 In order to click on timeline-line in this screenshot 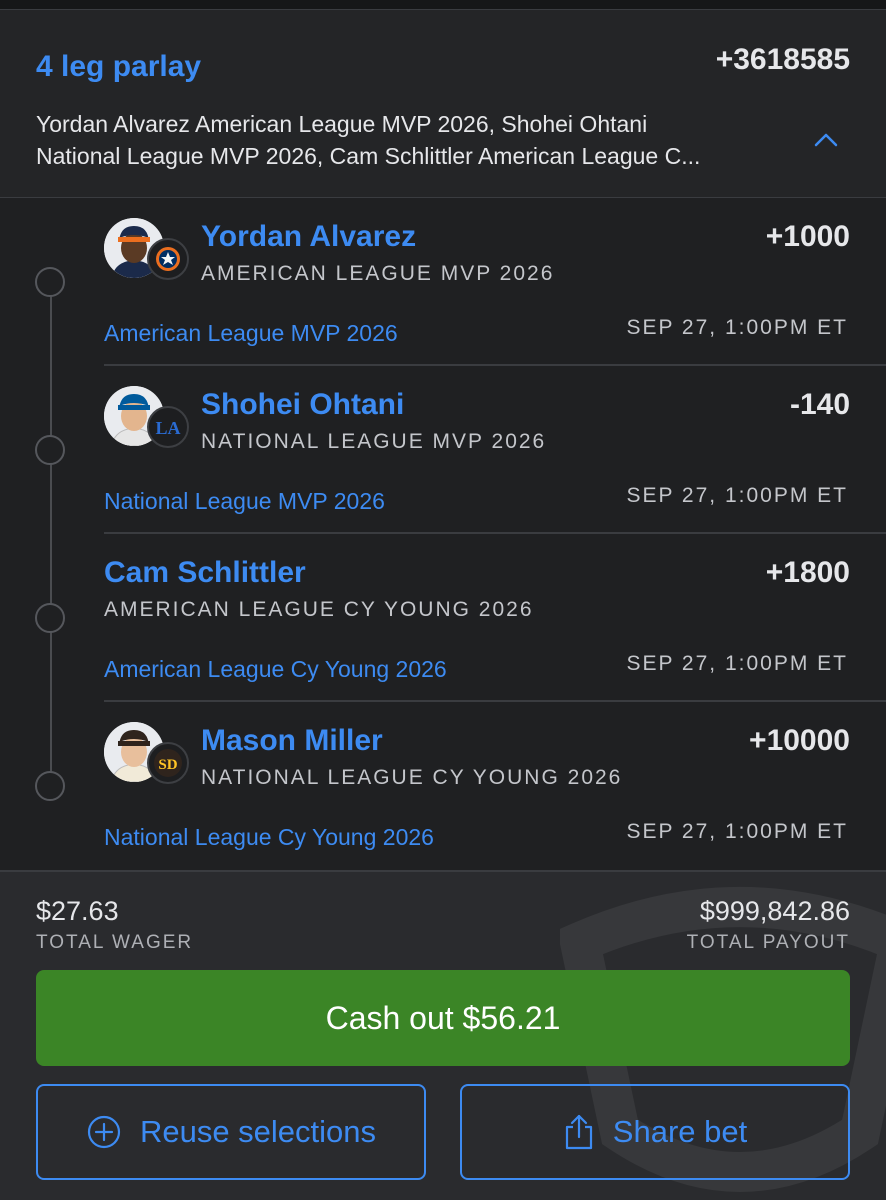, I will do `click(51, 534)`.